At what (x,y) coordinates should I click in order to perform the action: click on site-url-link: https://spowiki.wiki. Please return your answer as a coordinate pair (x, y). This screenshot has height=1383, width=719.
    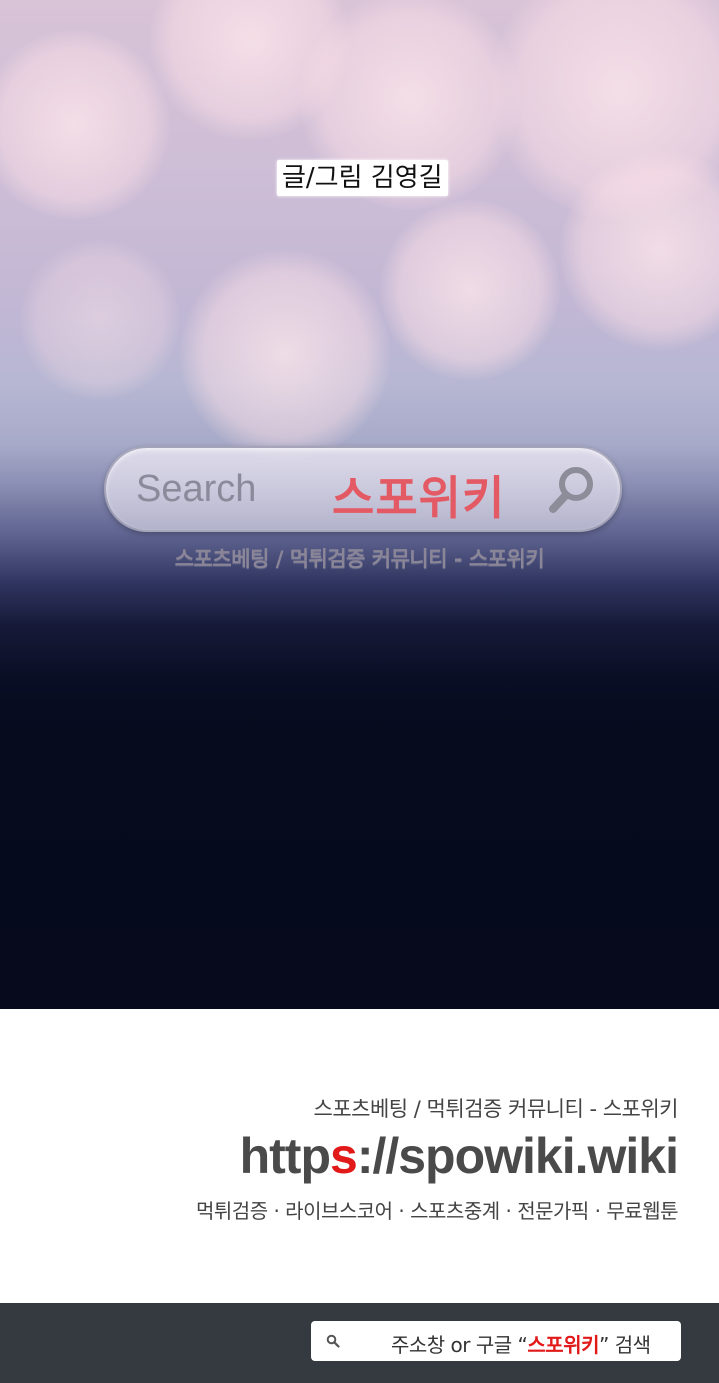
    Looking at the image, I should click on (459, 1156).